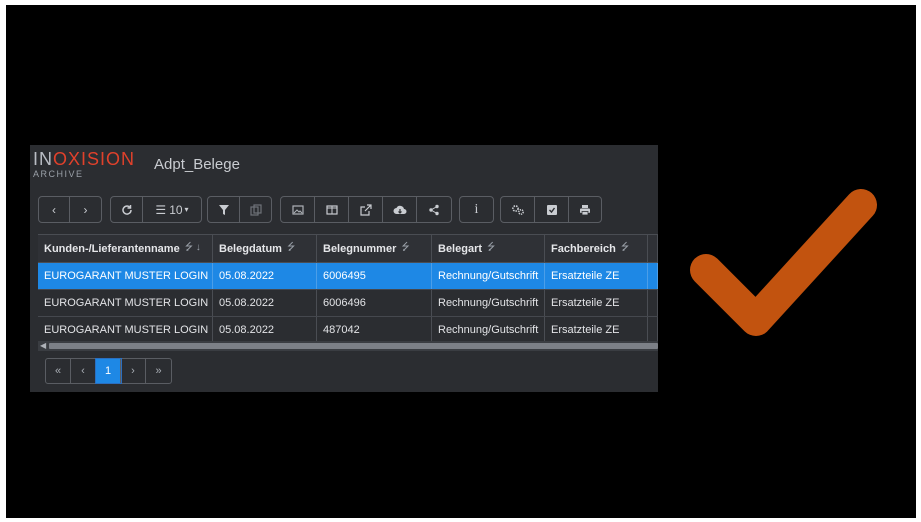 This screenshot has width=921, height=522. What do you see at coordinates (133, 371) in the screenshot?
I see `next-page-button: ›` at bounding box center [133, 371].